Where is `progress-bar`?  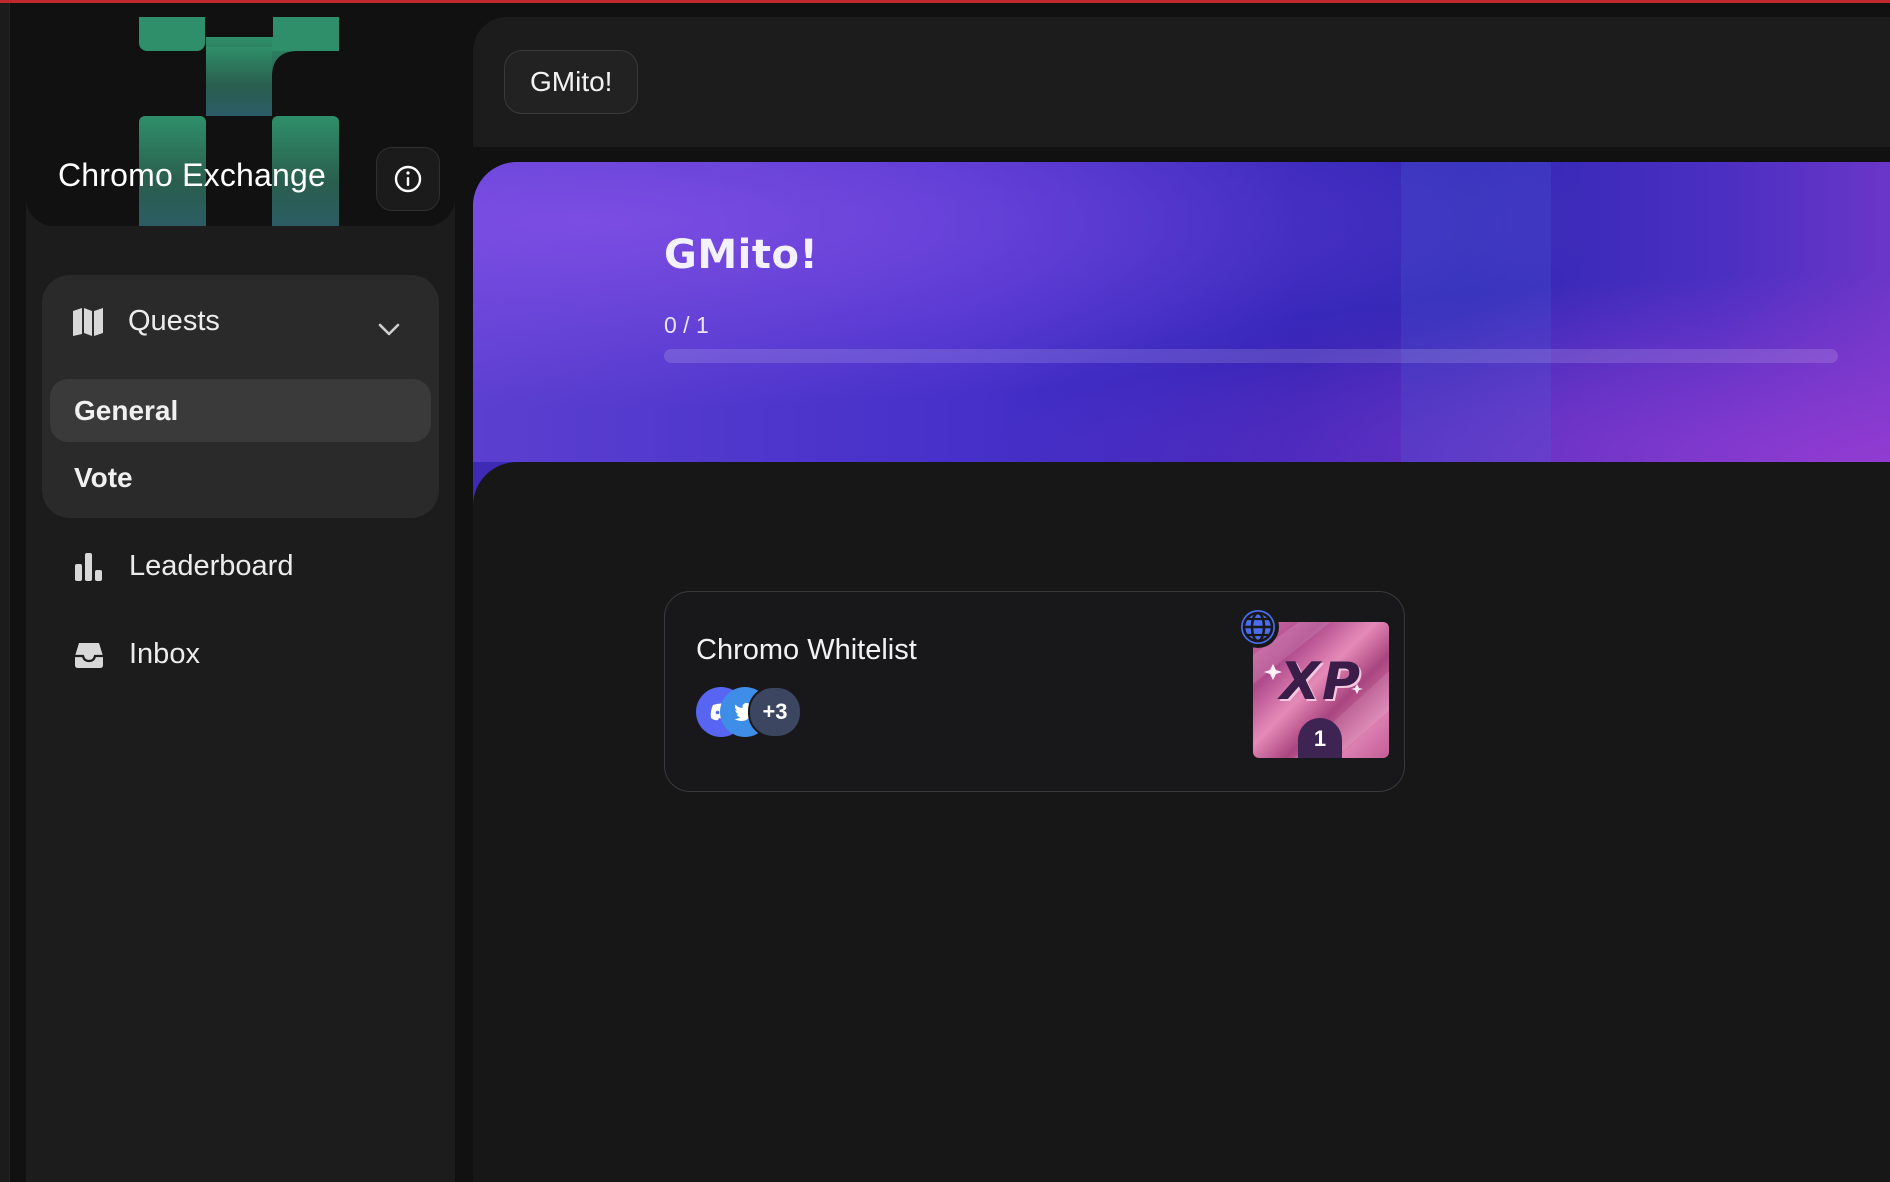 progress-bar is located at coordinates (1251, 356).